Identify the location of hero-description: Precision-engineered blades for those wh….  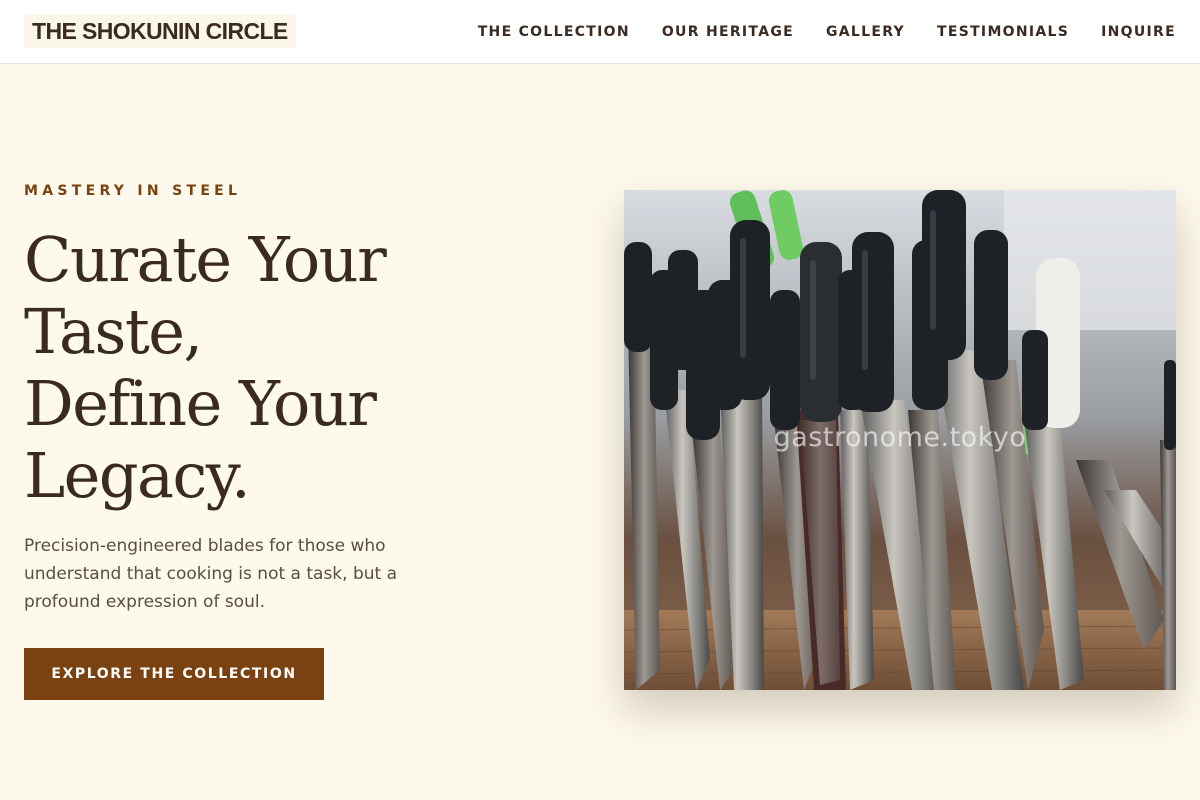
(211, 574).